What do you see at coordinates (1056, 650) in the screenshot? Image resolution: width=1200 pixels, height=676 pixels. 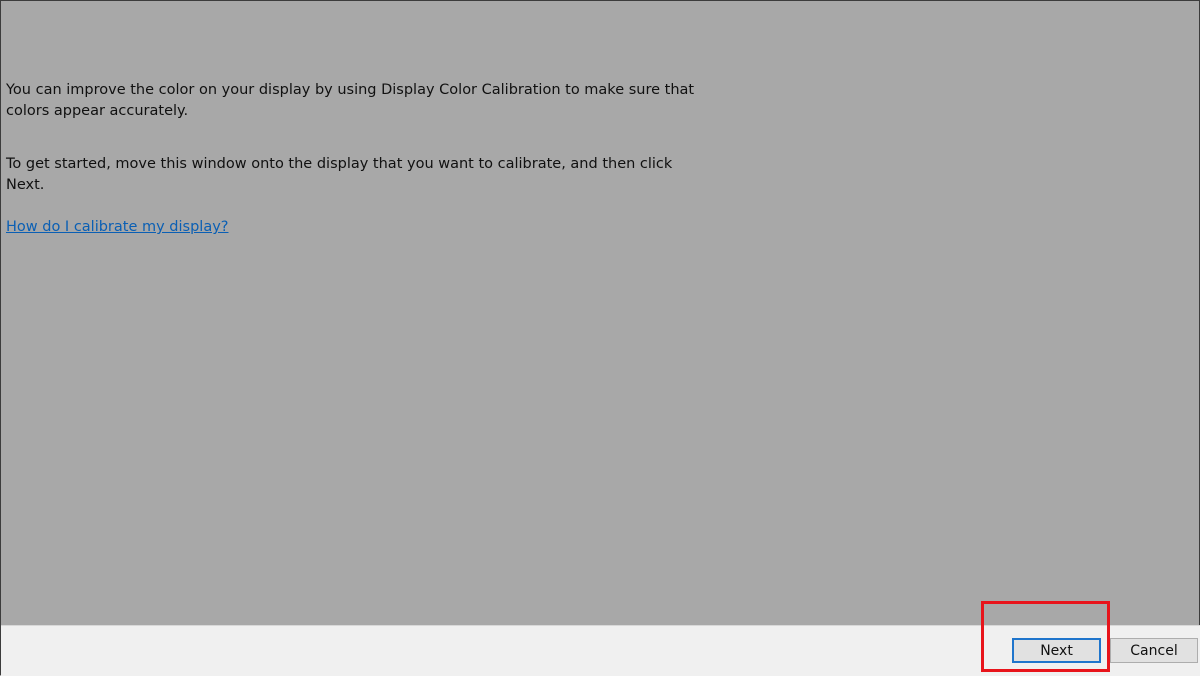 I see `next-button: Next` at bounding box center [1056, 650].